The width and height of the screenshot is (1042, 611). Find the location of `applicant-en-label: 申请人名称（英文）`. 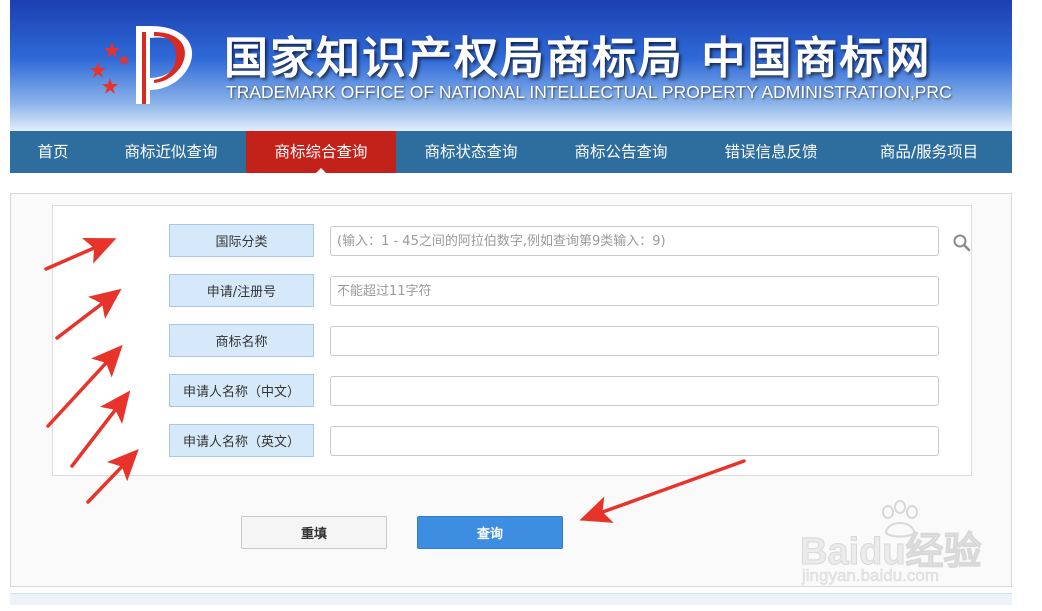

applicant-en-label: 申请人名称（英文） is located at coordinates (241, 440).